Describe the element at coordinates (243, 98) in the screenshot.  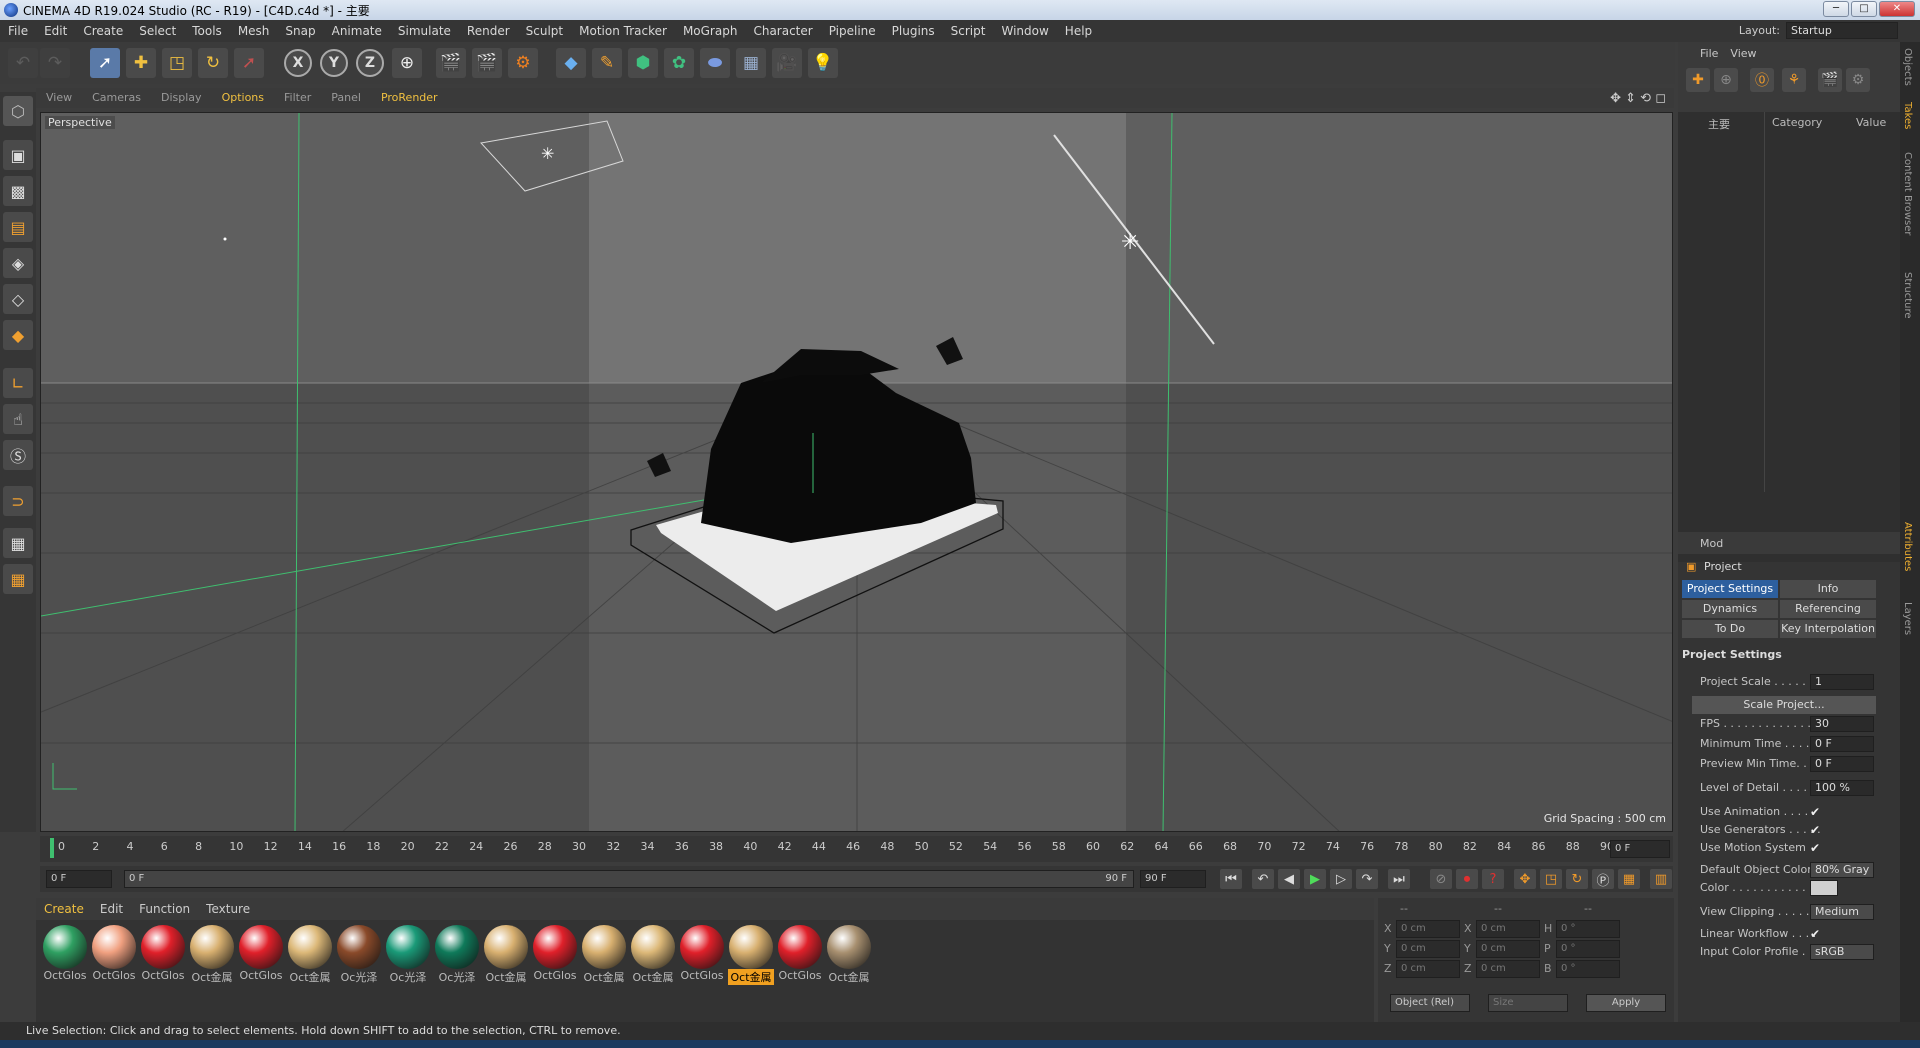
I see `viewport-menu-options: Options` at that location.